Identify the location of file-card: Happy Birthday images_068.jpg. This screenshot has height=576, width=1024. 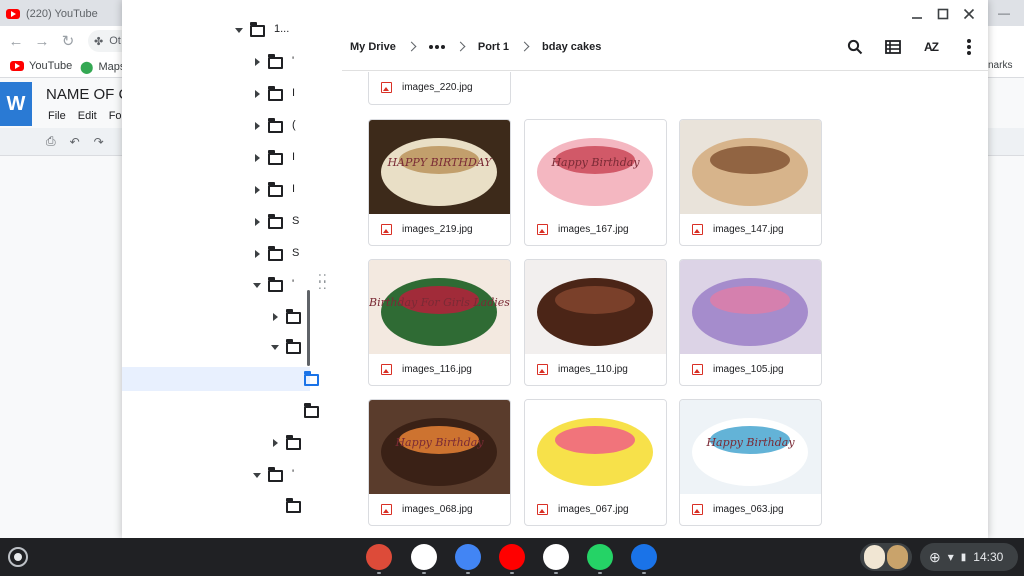
(439, 462).